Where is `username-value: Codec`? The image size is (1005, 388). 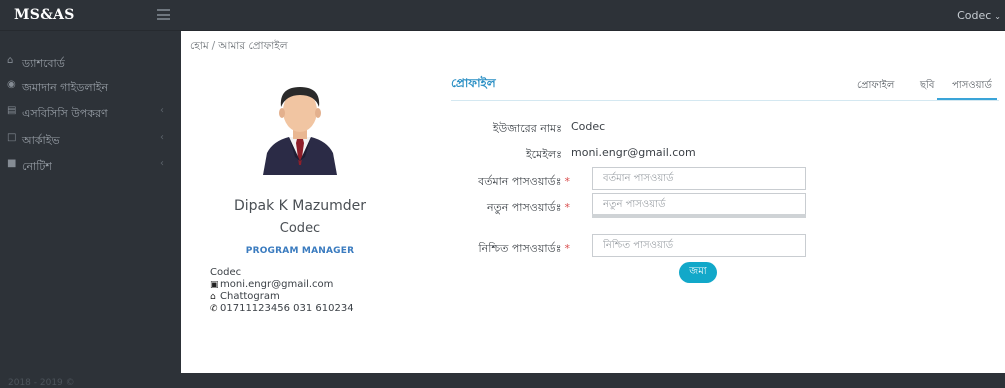 username-value: Codec is located at coordinates (588, 126).